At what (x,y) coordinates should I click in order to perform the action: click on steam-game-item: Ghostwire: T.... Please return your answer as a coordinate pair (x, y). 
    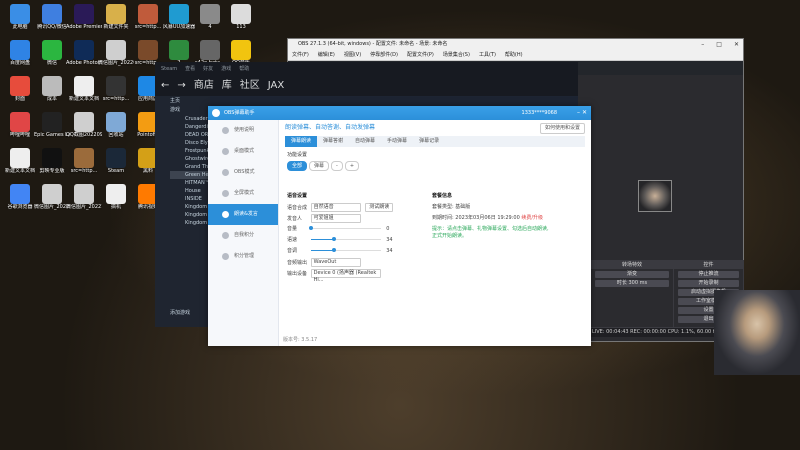
    Looking at the image, I should click on (190, 159).